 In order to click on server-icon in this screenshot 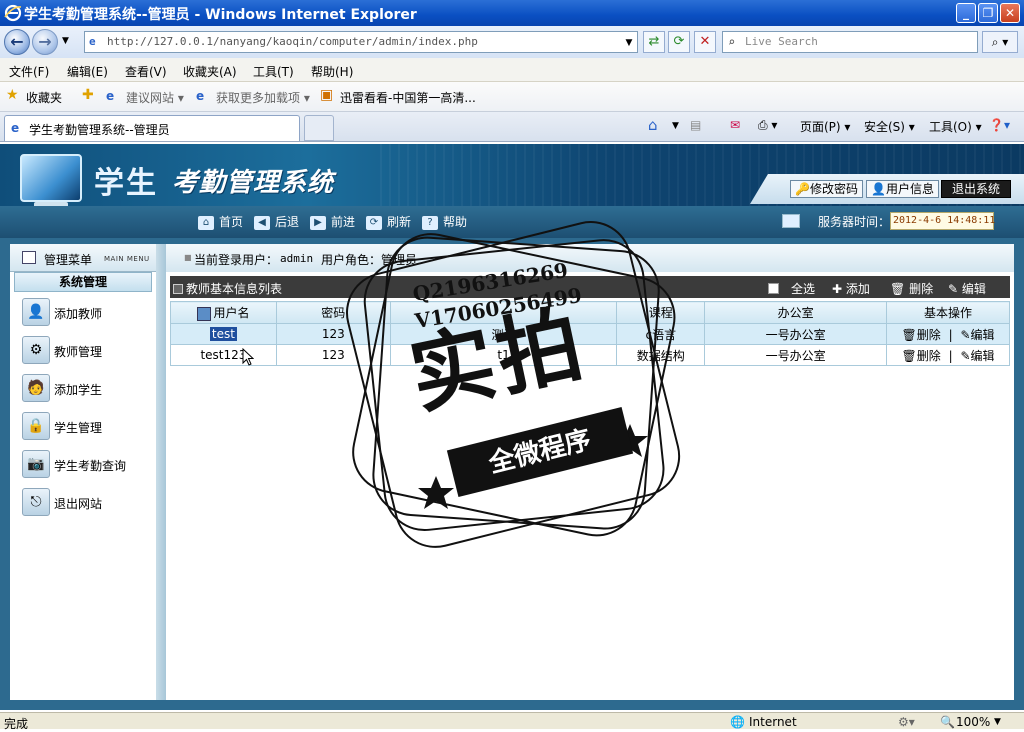, I will do `click(791, 221)`.